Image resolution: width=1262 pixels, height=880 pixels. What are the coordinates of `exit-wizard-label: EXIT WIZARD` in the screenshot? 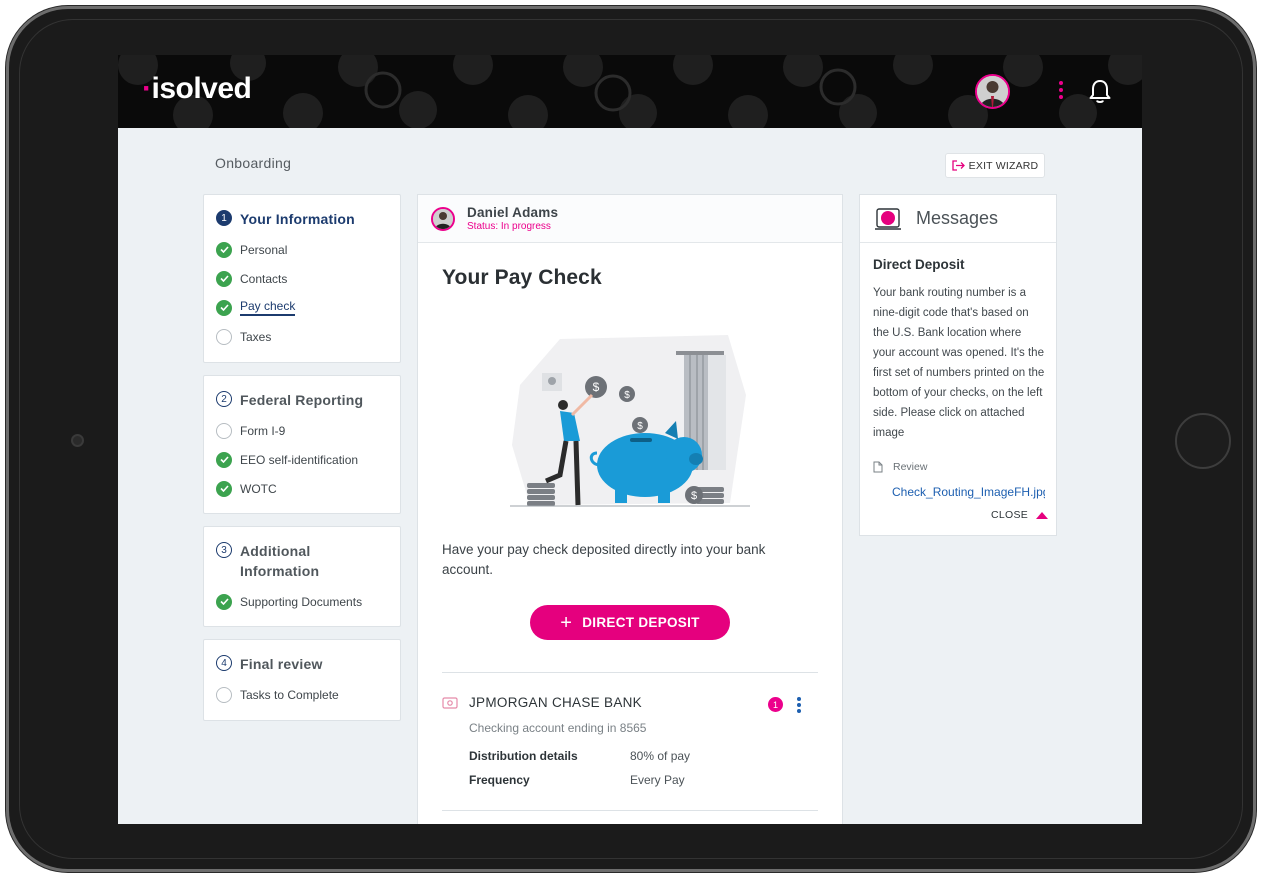 It's located at (1003, 165).